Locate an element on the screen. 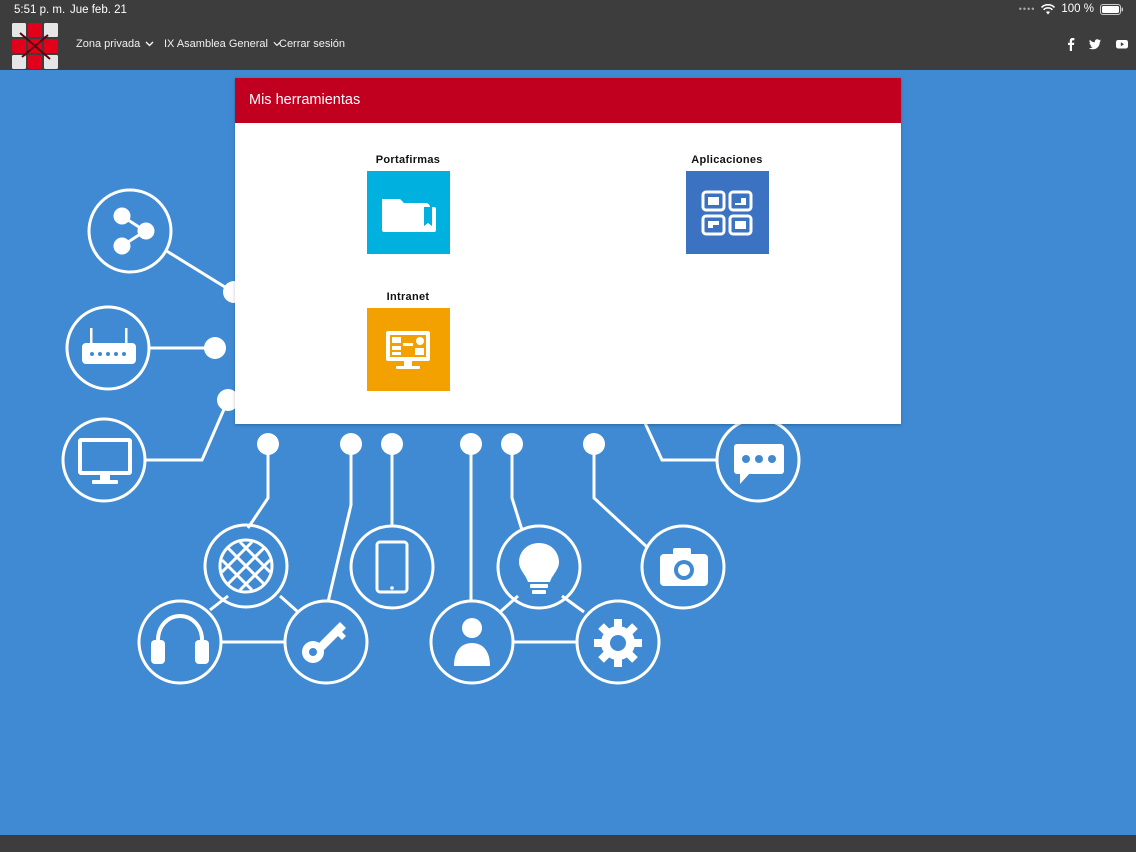 The width and height of the screenshot is (1136, 852). monitor-dashboard-icon is located at coordinates (408, 349).